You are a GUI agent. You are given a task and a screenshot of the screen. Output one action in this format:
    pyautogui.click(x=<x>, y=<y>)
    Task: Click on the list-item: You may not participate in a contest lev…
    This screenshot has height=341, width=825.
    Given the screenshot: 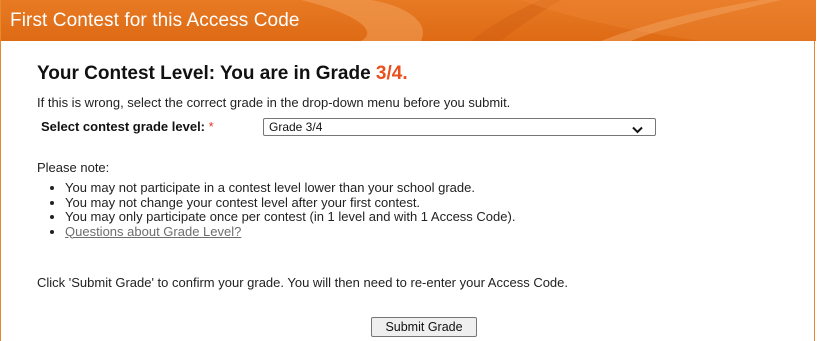 What is the action you would take?
    pyautogui.click(x=290, y=188)
    